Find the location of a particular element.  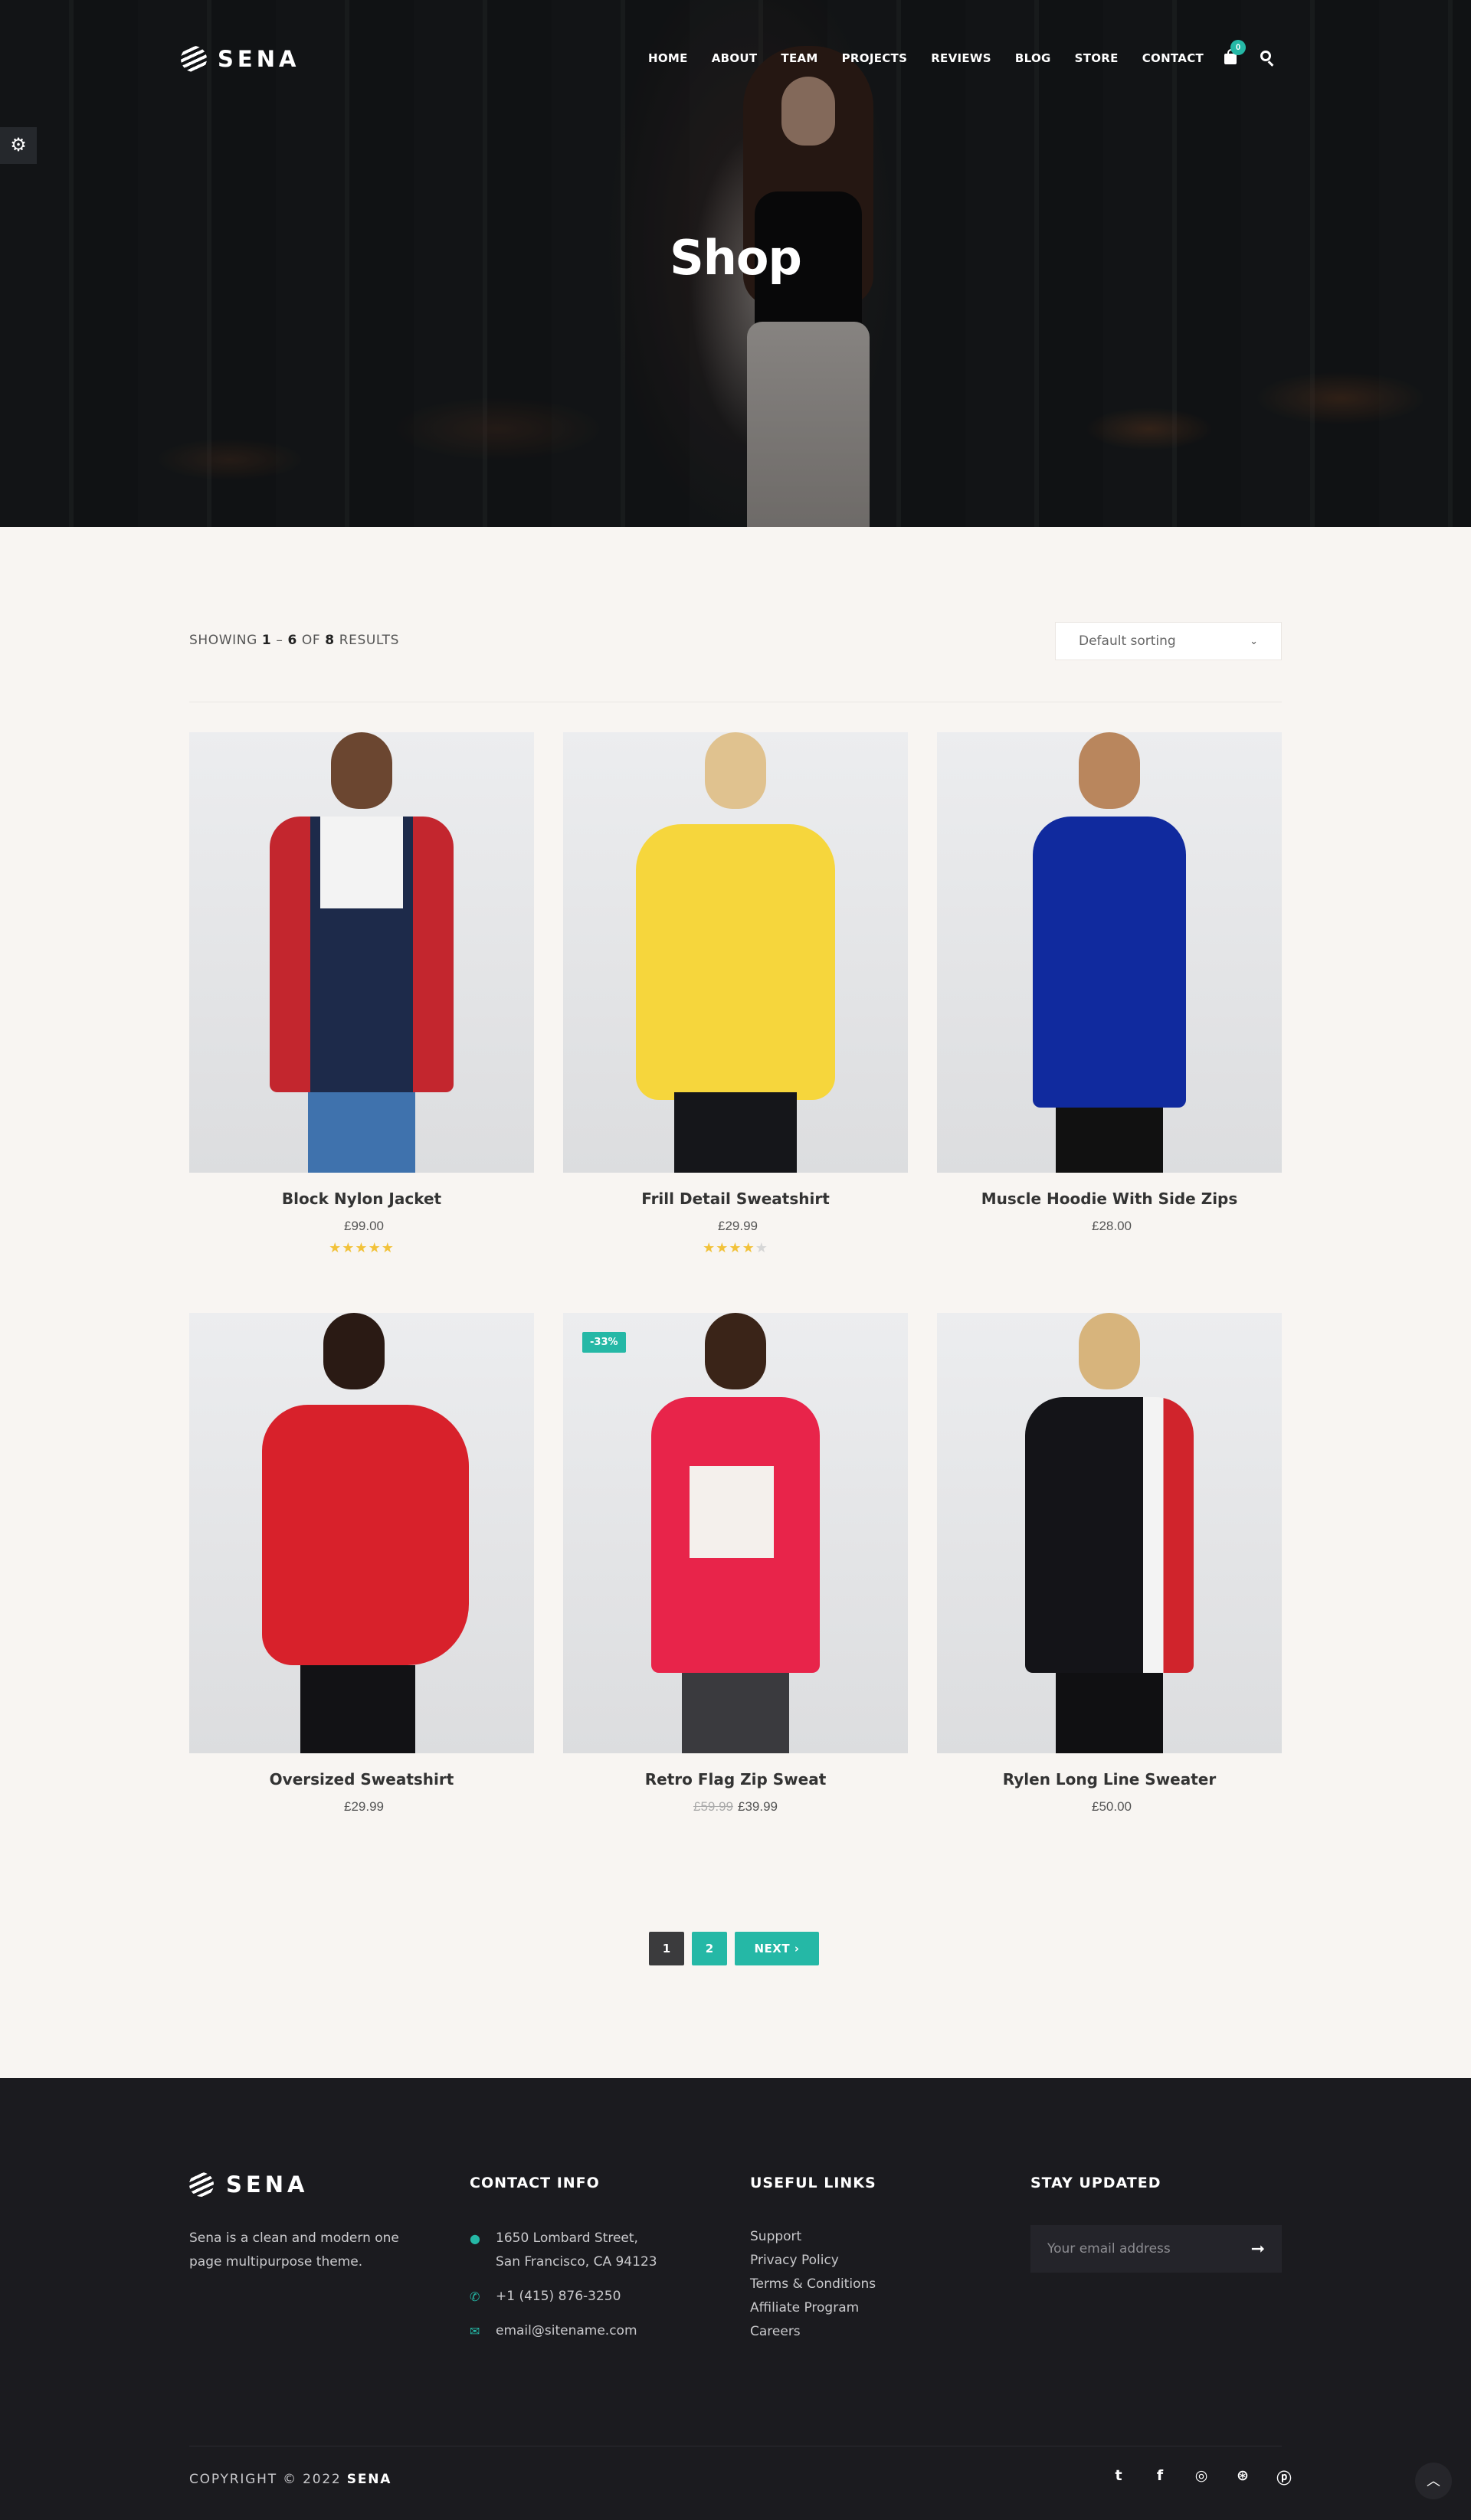

product-card: Frill Detail Sweatshirt £29.99 ★★★★★ is located at coordinates (735, 994).